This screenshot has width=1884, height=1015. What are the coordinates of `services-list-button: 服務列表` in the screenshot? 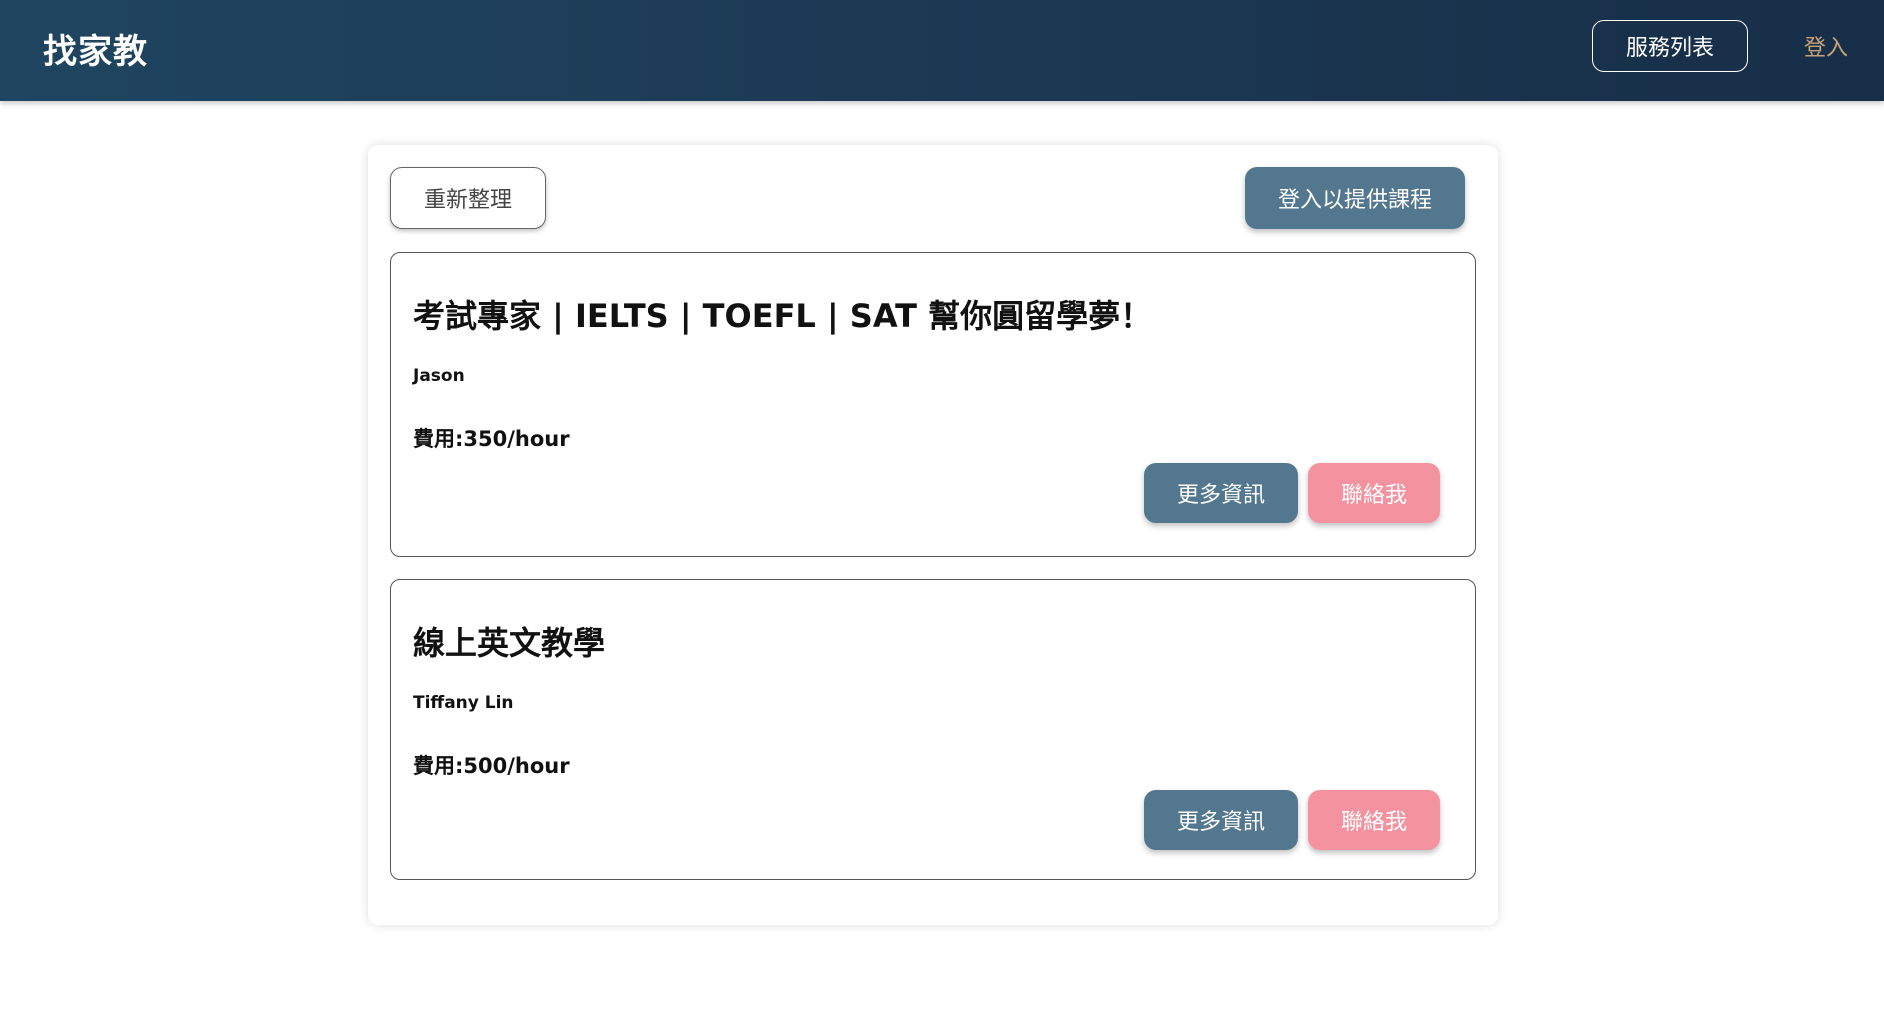 It's located at (1670, 46).